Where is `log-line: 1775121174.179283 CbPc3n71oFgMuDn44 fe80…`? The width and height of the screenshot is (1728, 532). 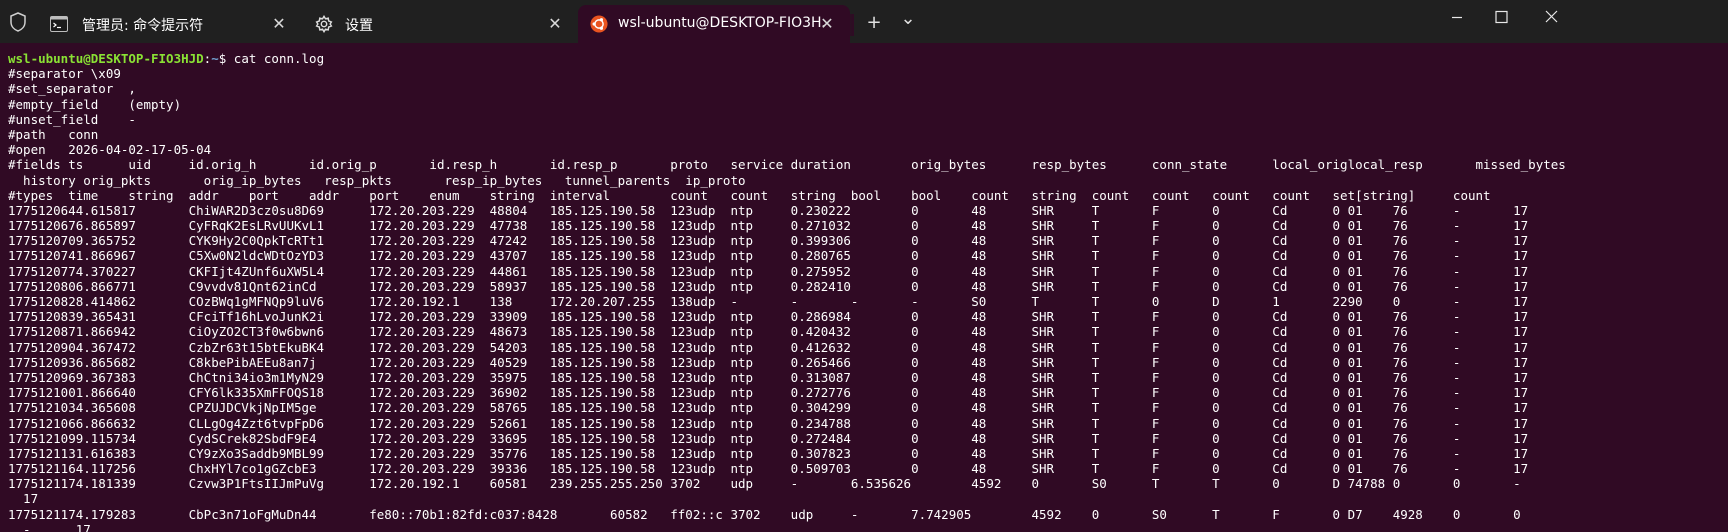 log-line: 1775121174.179283 CbPc3n71oFgMuDn44 fe80… is located at coordinates (764, 514).